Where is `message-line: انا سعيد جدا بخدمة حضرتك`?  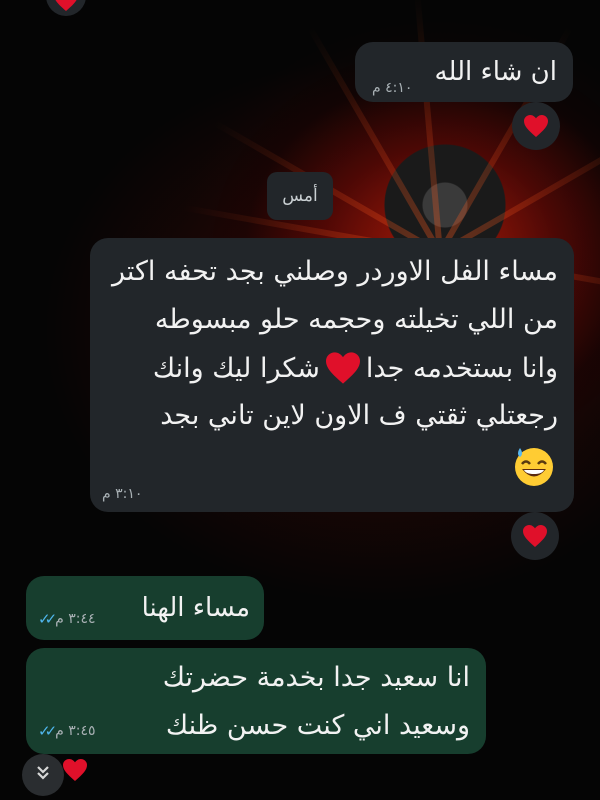 message-line: انا سعيد جدا بخدمة حضرتك is located at coordinates (316, 677).